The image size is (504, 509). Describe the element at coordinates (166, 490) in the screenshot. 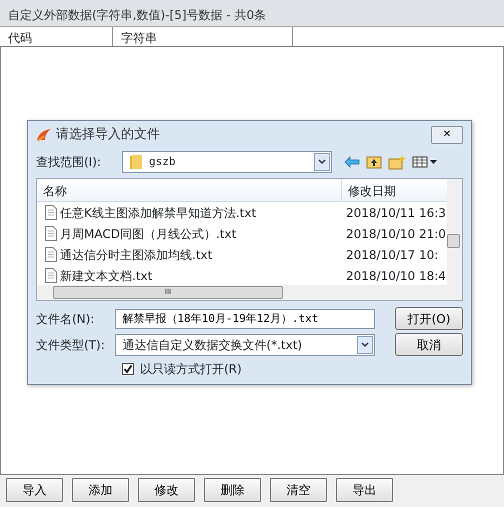

I see `toolbar-button: 修改` at that location.